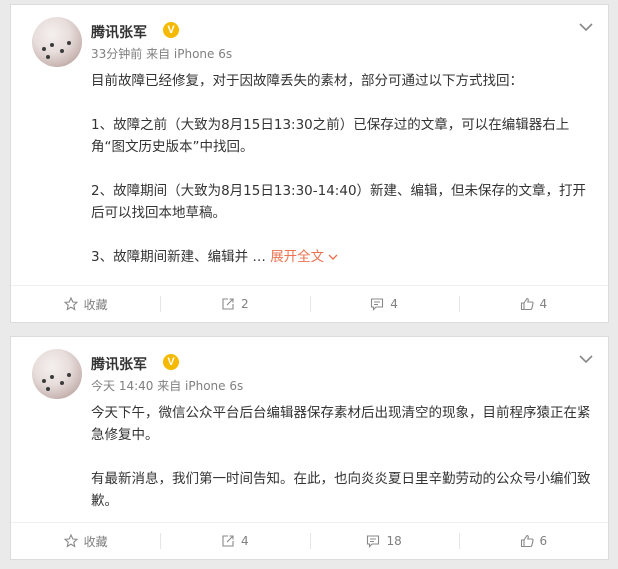 This screenshot has width=618, height=569. What do you see at coordinates (167, 386) in the screenshot?
I see `post-meta: 今天 14:40 来自 iPhone 6s` at bounding box center [167, 386].